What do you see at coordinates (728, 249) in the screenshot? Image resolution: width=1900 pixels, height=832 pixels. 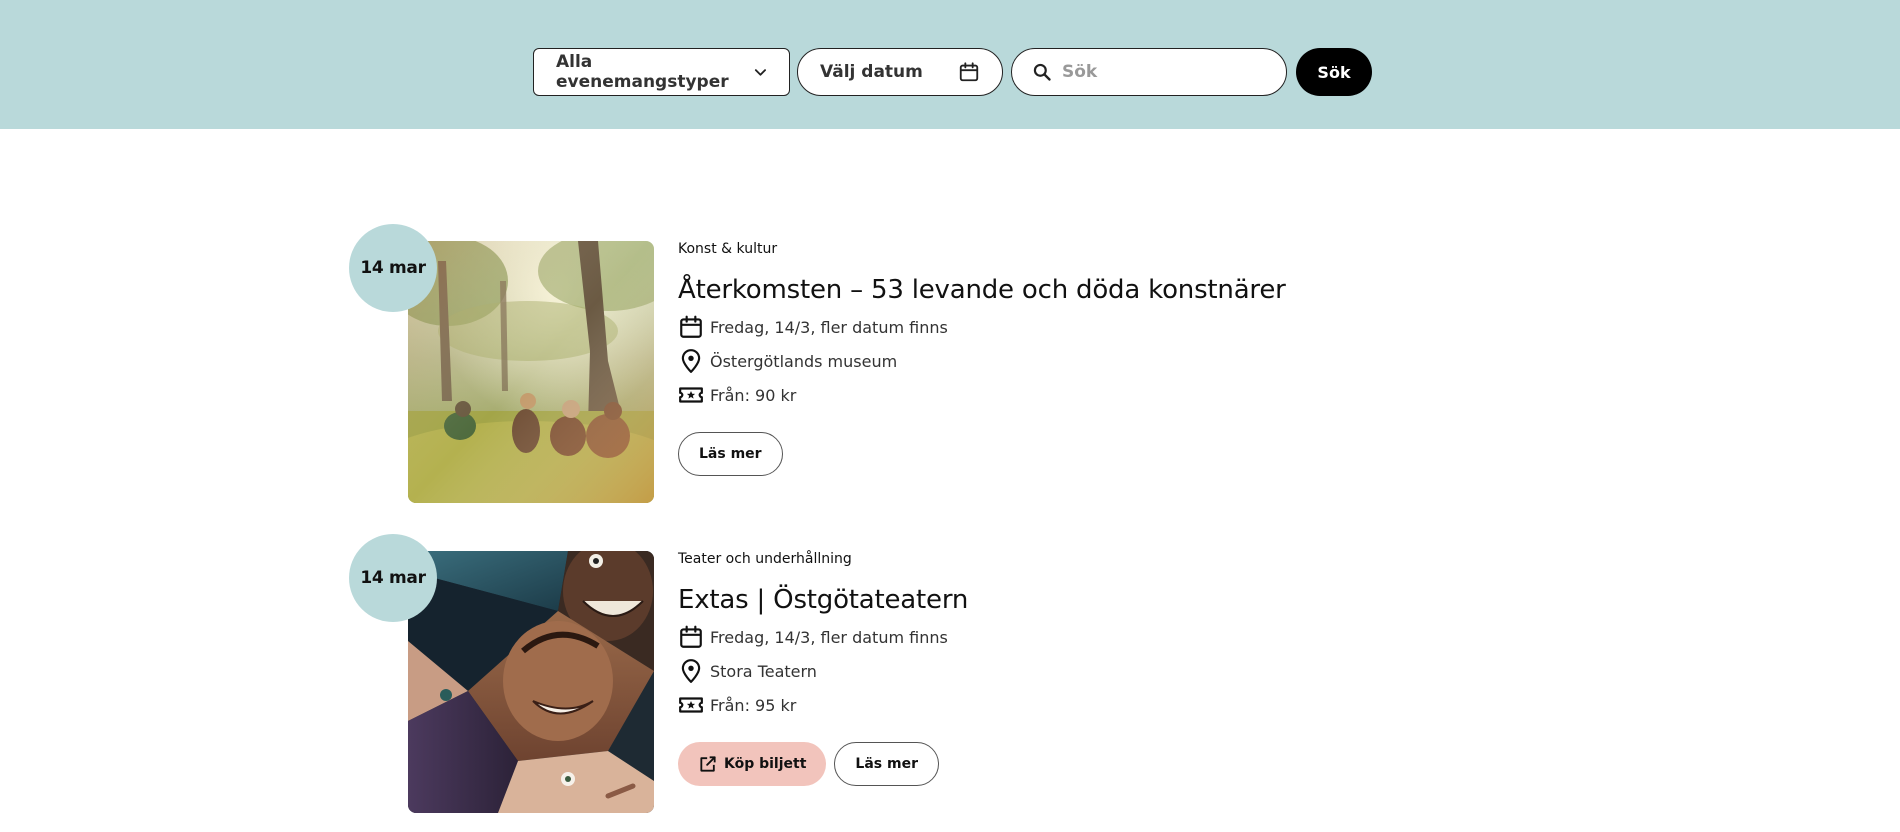 I see `event-category: Konst & kultur` at bounding box center [728, 249].